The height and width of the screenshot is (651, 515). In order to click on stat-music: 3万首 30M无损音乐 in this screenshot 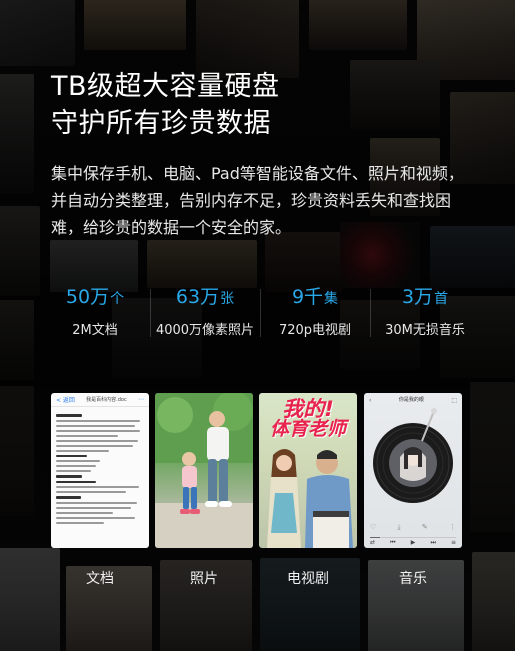, I will do `click(425, 313)`.